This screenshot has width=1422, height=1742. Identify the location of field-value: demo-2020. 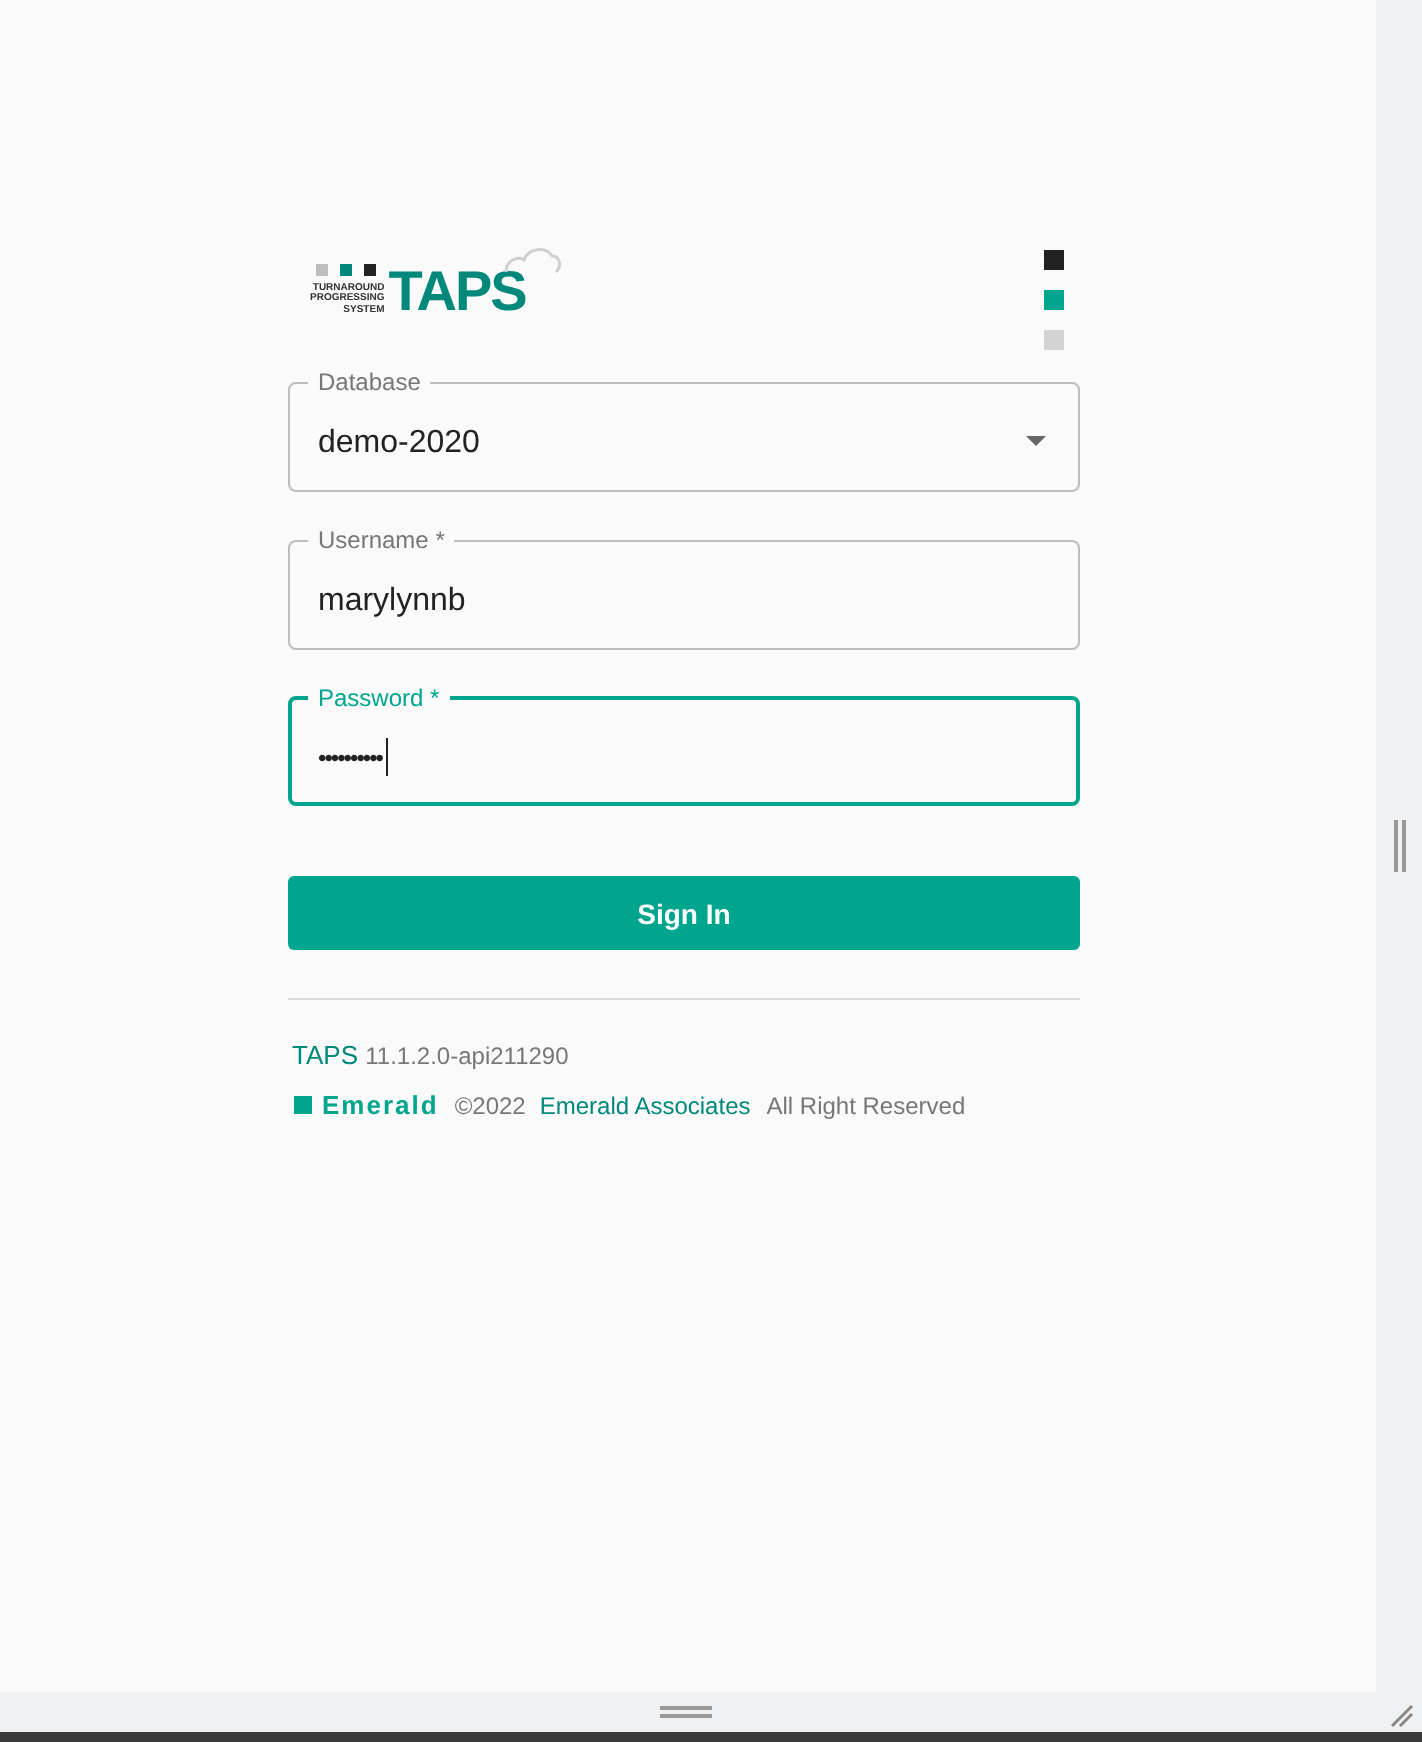
(399, 443).